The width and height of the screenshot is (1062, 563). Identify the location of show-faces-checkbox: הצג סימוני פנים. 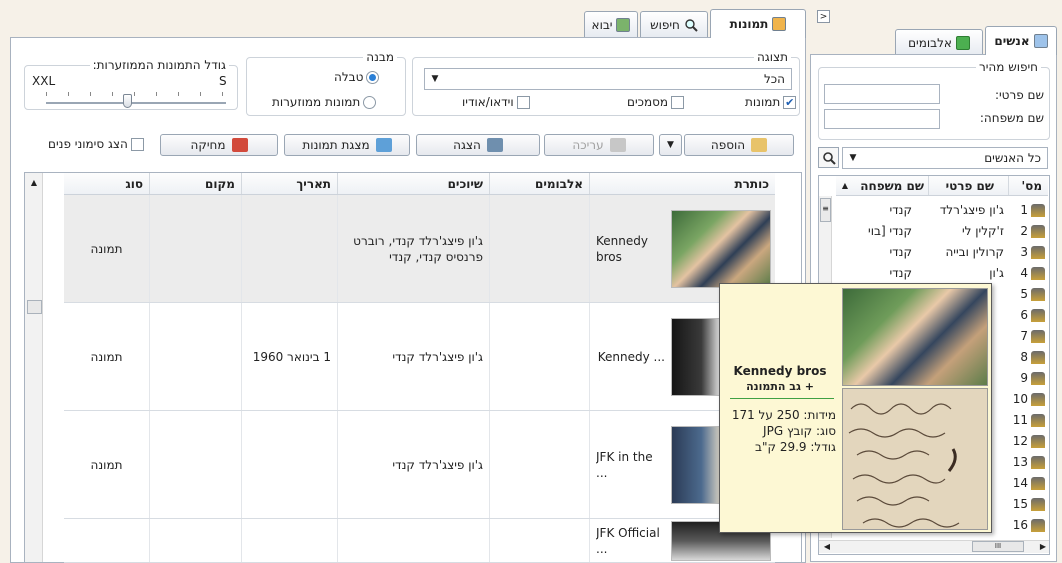
(96, 144).